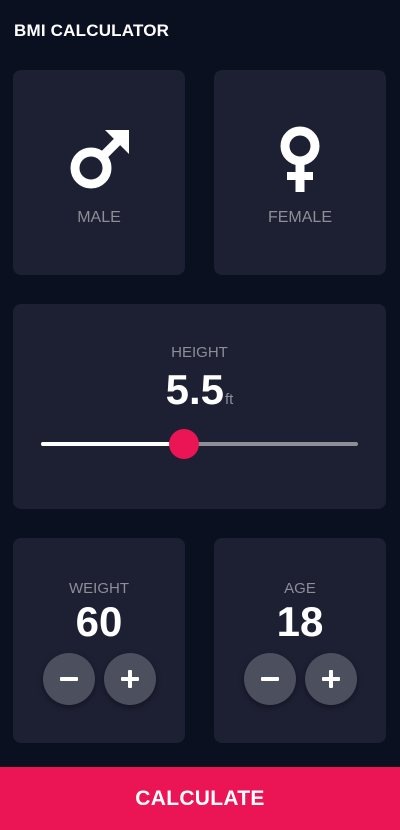 Image resolution: width=400 pixels, height=830 pixels. Describe the element at coordinates (300, 621) in the screenshot. I see `age-value: 18` at that location.